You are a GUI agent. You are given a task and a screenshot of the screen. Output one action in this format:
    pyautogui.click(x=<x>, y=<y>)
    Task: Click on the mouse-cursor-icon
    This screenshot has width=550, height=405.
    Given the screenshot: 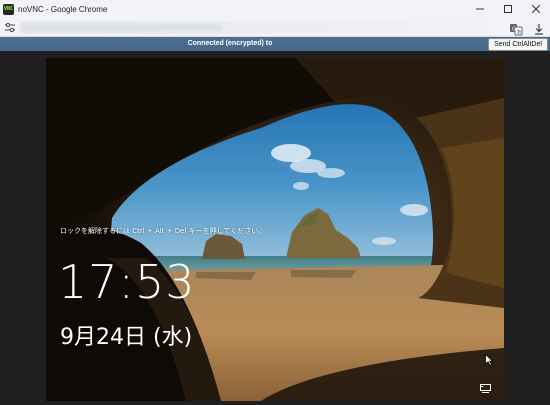 What is the action you would take?
    pyautogui.click(x=489, y=360)
    